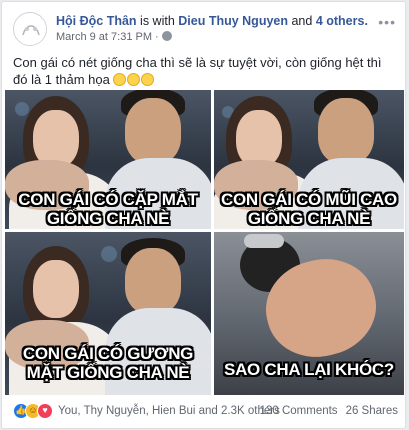 This screenshot has height=430, width=409. I want to click on meme-caption-4: SAO CHA LẠI KHÓC?, so click(309, 369).